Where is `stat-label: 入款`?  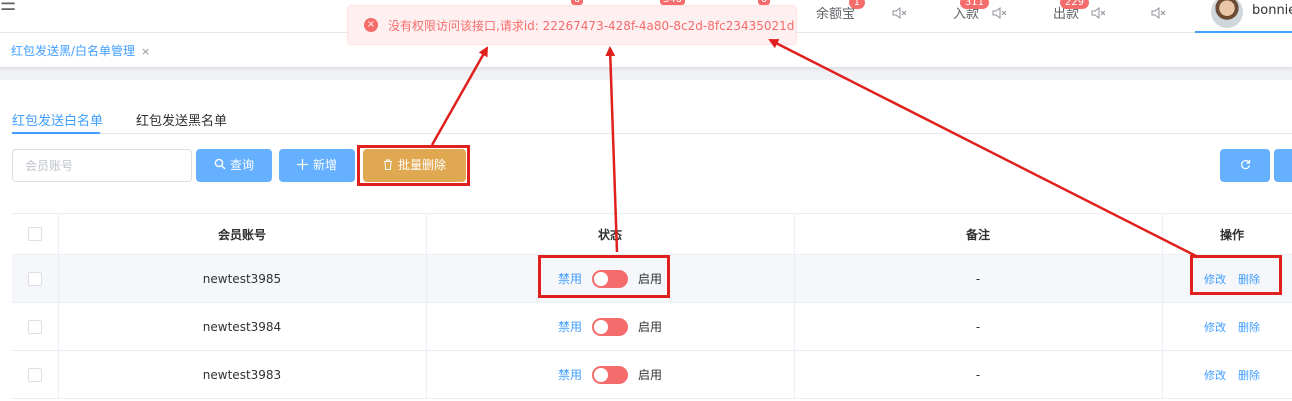 stat-label: 入款 is located at coordinates (966, 14).